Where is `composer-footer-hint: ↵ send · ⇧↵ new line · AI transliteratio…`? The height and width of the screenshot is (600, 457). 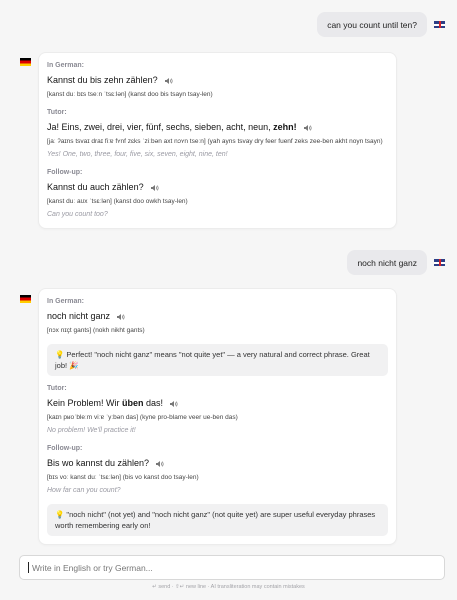 composer-footer-hint: ↵ send · ⇧↵ new line · AI transliteratio… is located at coordinates (228, 587).